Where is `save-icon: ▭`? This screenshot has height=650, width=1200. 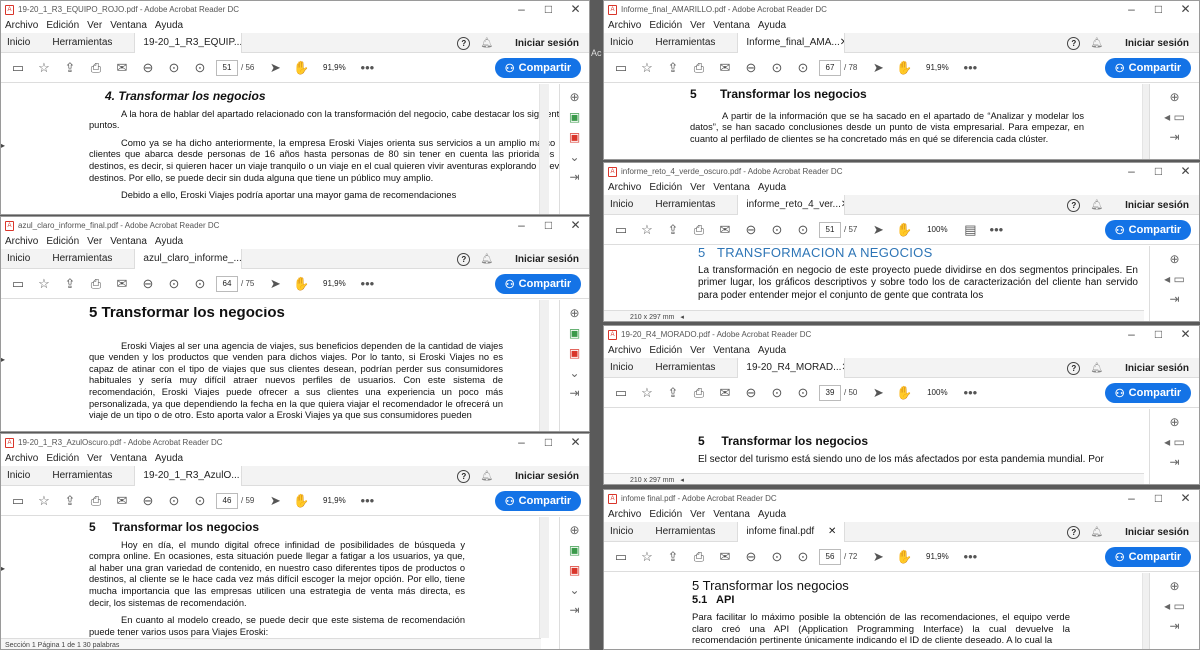 save-icon: ▭ is located at coordinates (621, 68).